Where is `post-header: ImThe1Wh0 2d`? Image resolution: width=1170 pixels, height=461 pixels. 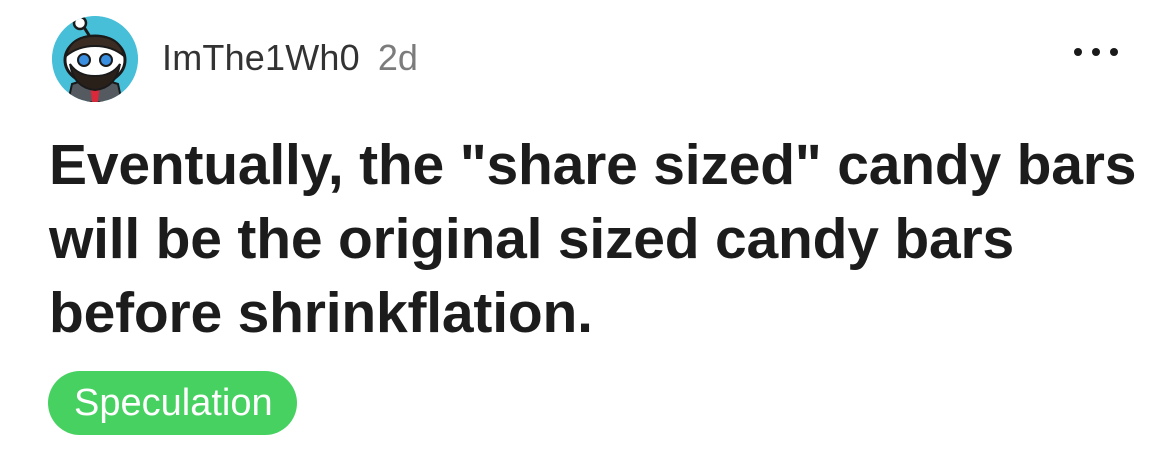 post-header: ImThe1Wh0 2d is located at coordinates (235, 59).